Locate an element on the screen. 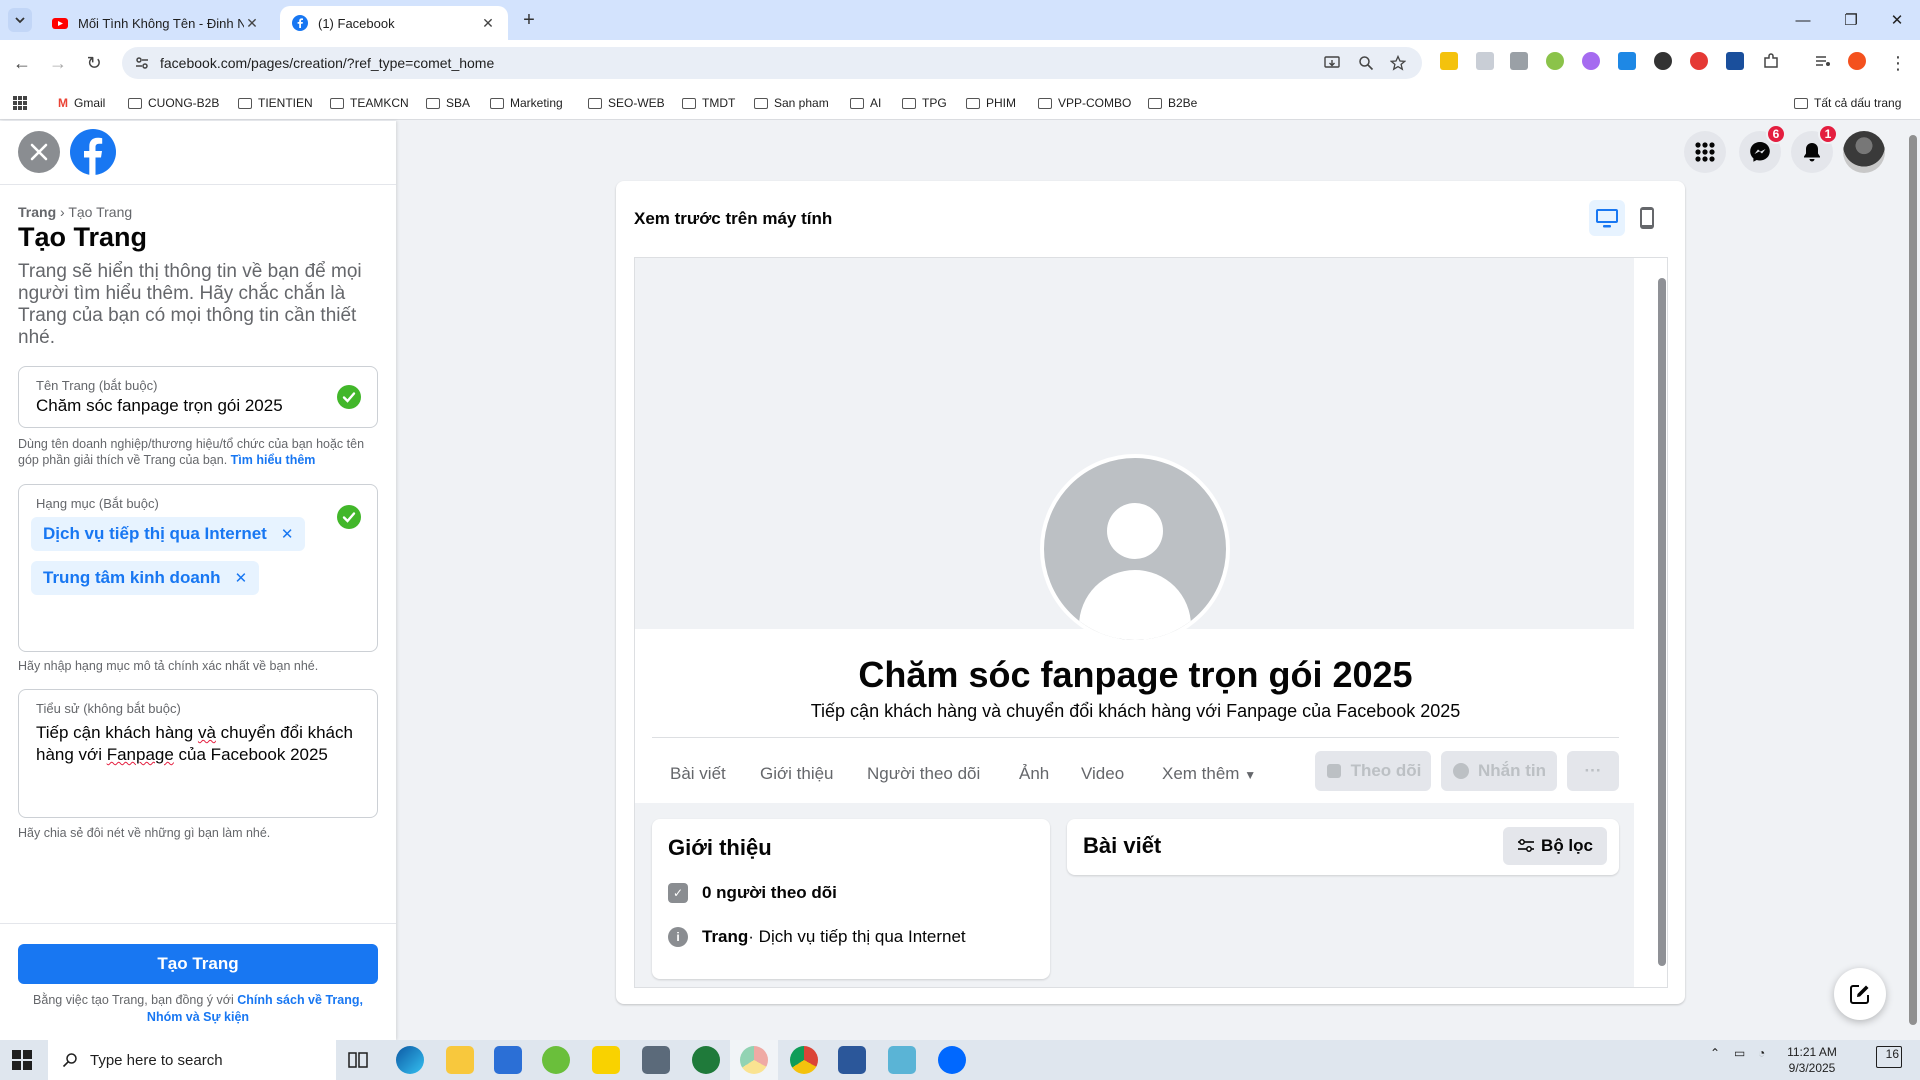 This screenshot has width=1920, height=1080. page-name-input: Chăm sóc fanpage trọn gói 2025 is located at coordinates (159, 406).